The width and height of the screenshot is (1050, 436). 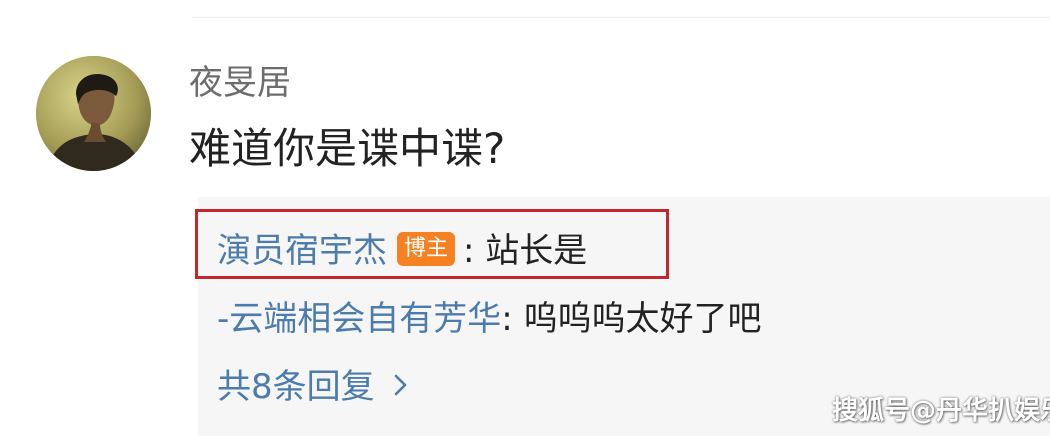 I want to click on comment-username: 夜旻居, so click(x=240, y=83).